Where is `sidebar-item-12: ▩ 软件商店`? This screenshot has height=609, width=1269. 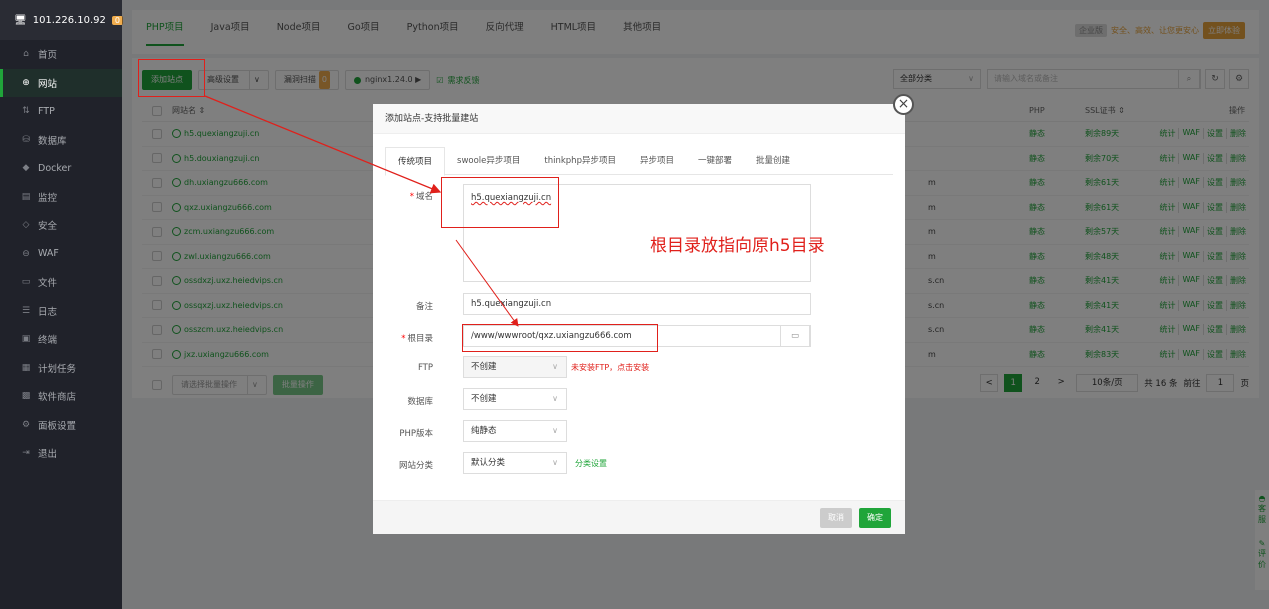
sidebar-item-12: ▩ 软件商店 is located at coordinates (61, 396).